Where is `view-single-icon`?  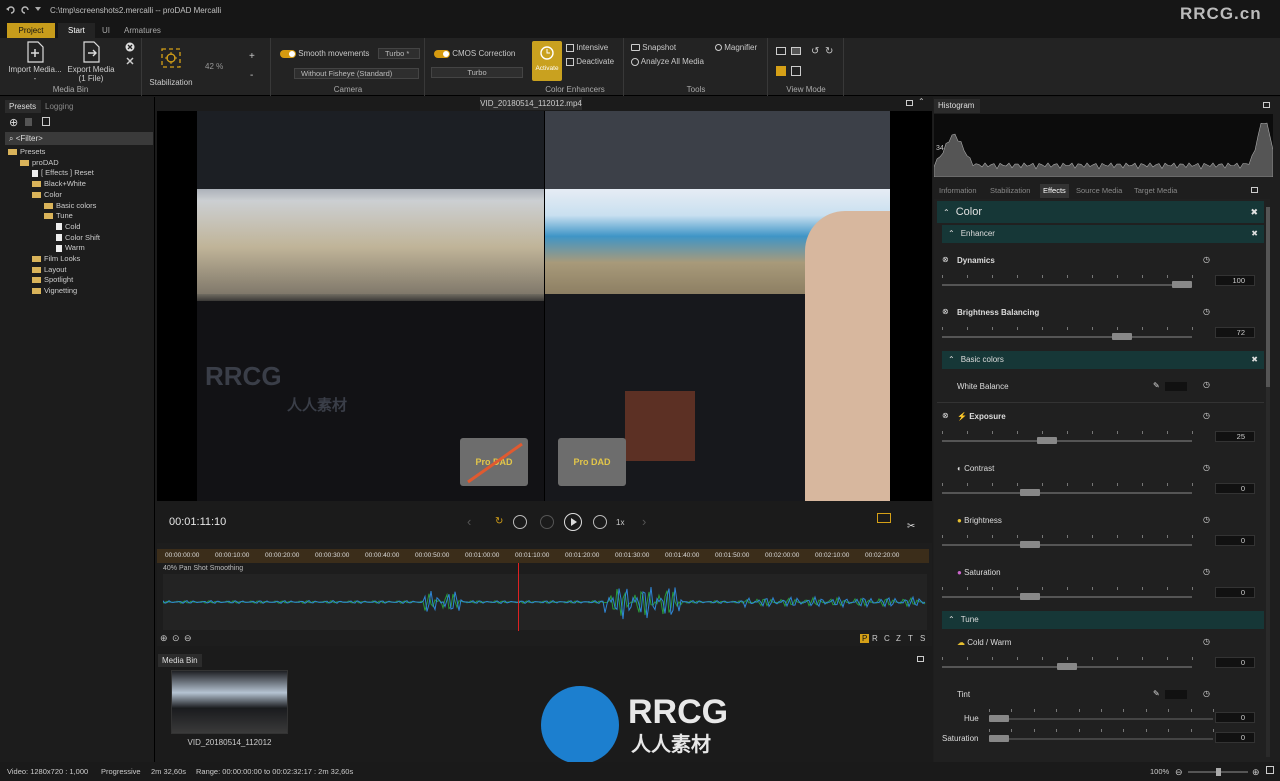 view-single-icon is located at coordinates (781, 51).